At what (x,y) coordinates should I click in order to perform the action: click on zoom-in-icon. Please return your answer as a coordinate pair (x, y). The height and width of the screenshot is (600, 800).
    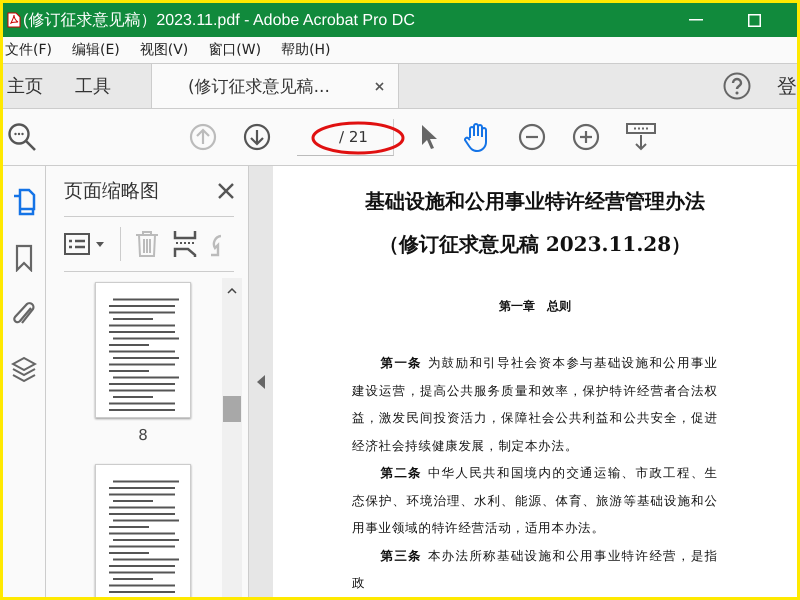
    Looking at the image, I should click on (586, 137).